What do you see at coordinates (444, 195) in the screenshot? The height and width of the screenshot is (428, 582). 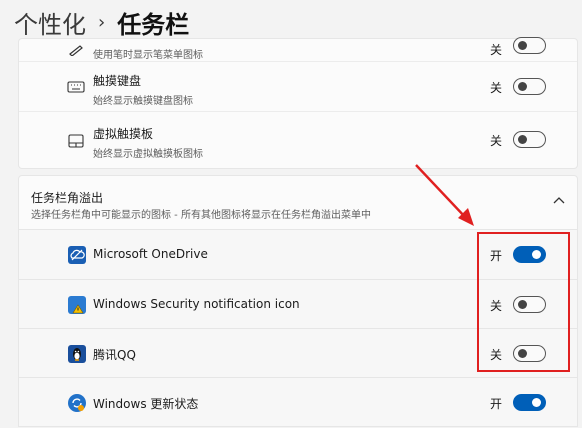 I see `annotation-arrow` at bounding box center [444, 195].